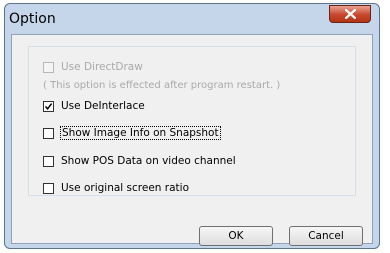 This screenshot has height=253, width=390. I want to click on show-pos-data-option: Show POS Data on video channel, so click(139, 161).